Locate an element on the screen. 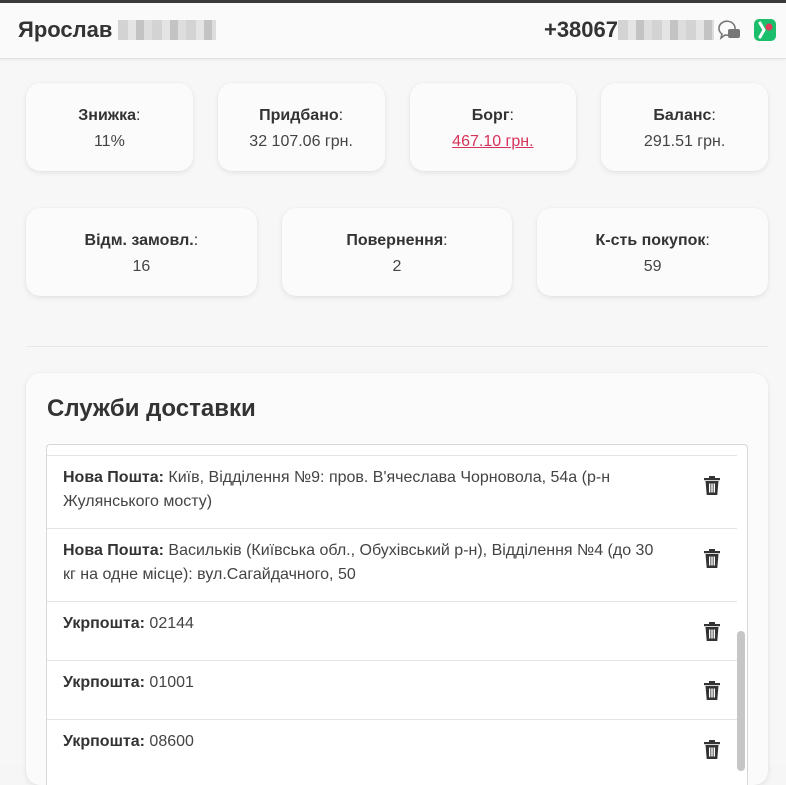 The height and width of the screenshot is (785, 786). stat-label: Борг: is located at coordinates (492, 115).